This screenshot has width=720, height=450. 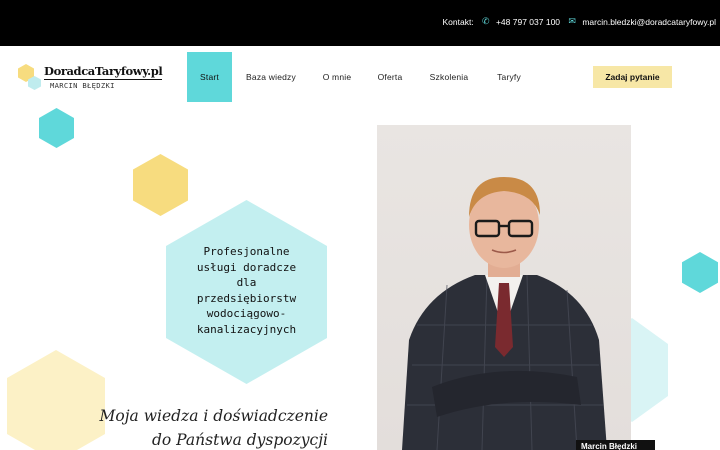 I want to click on hero-line: usługi doradcze, so click(x=246, y=267).